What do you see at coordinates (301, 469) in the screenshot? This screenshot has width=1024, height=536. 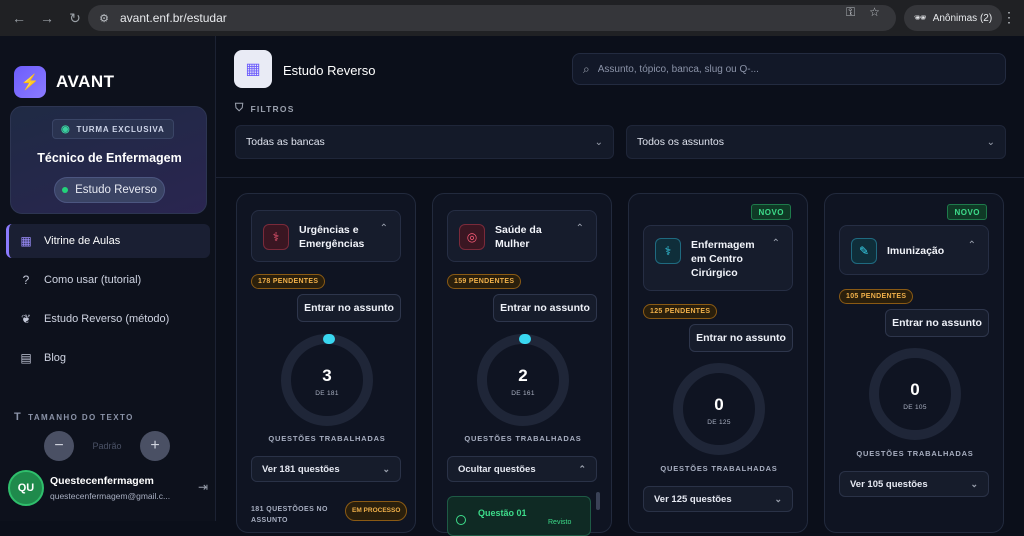 I see `toggle-questions-label: Ver 181 questões` at bounding box center [301, 469].